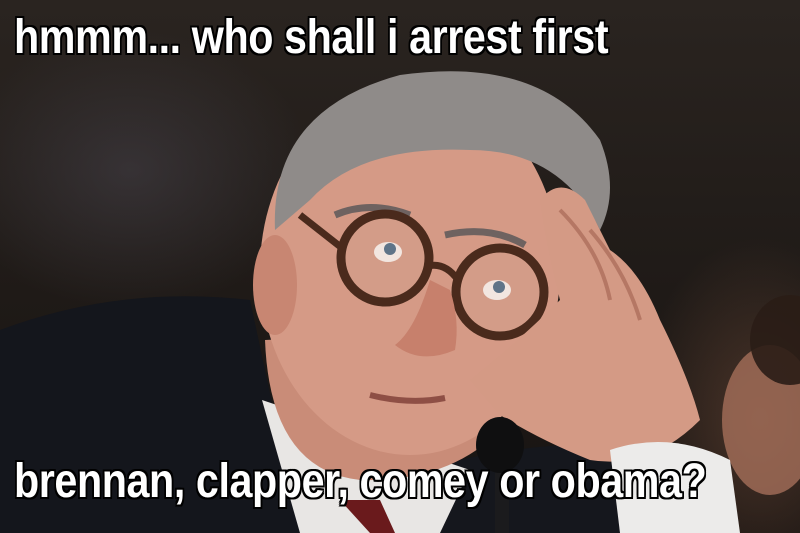 The image size is (800, 533). I want to click on bottom-caption: brennan, clapper, comey or obama?, so click(360, 481).